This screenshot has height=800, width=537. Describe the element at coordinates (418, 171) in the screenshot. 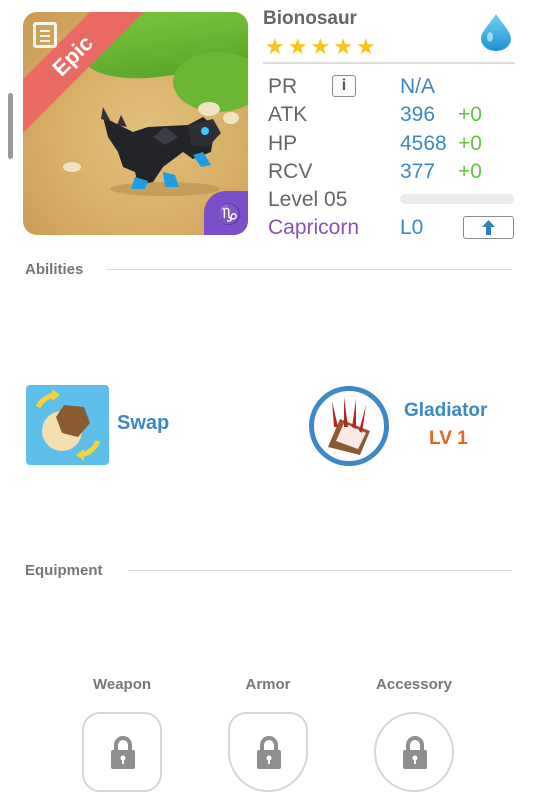

I see `rcv-value: 377` at that location.